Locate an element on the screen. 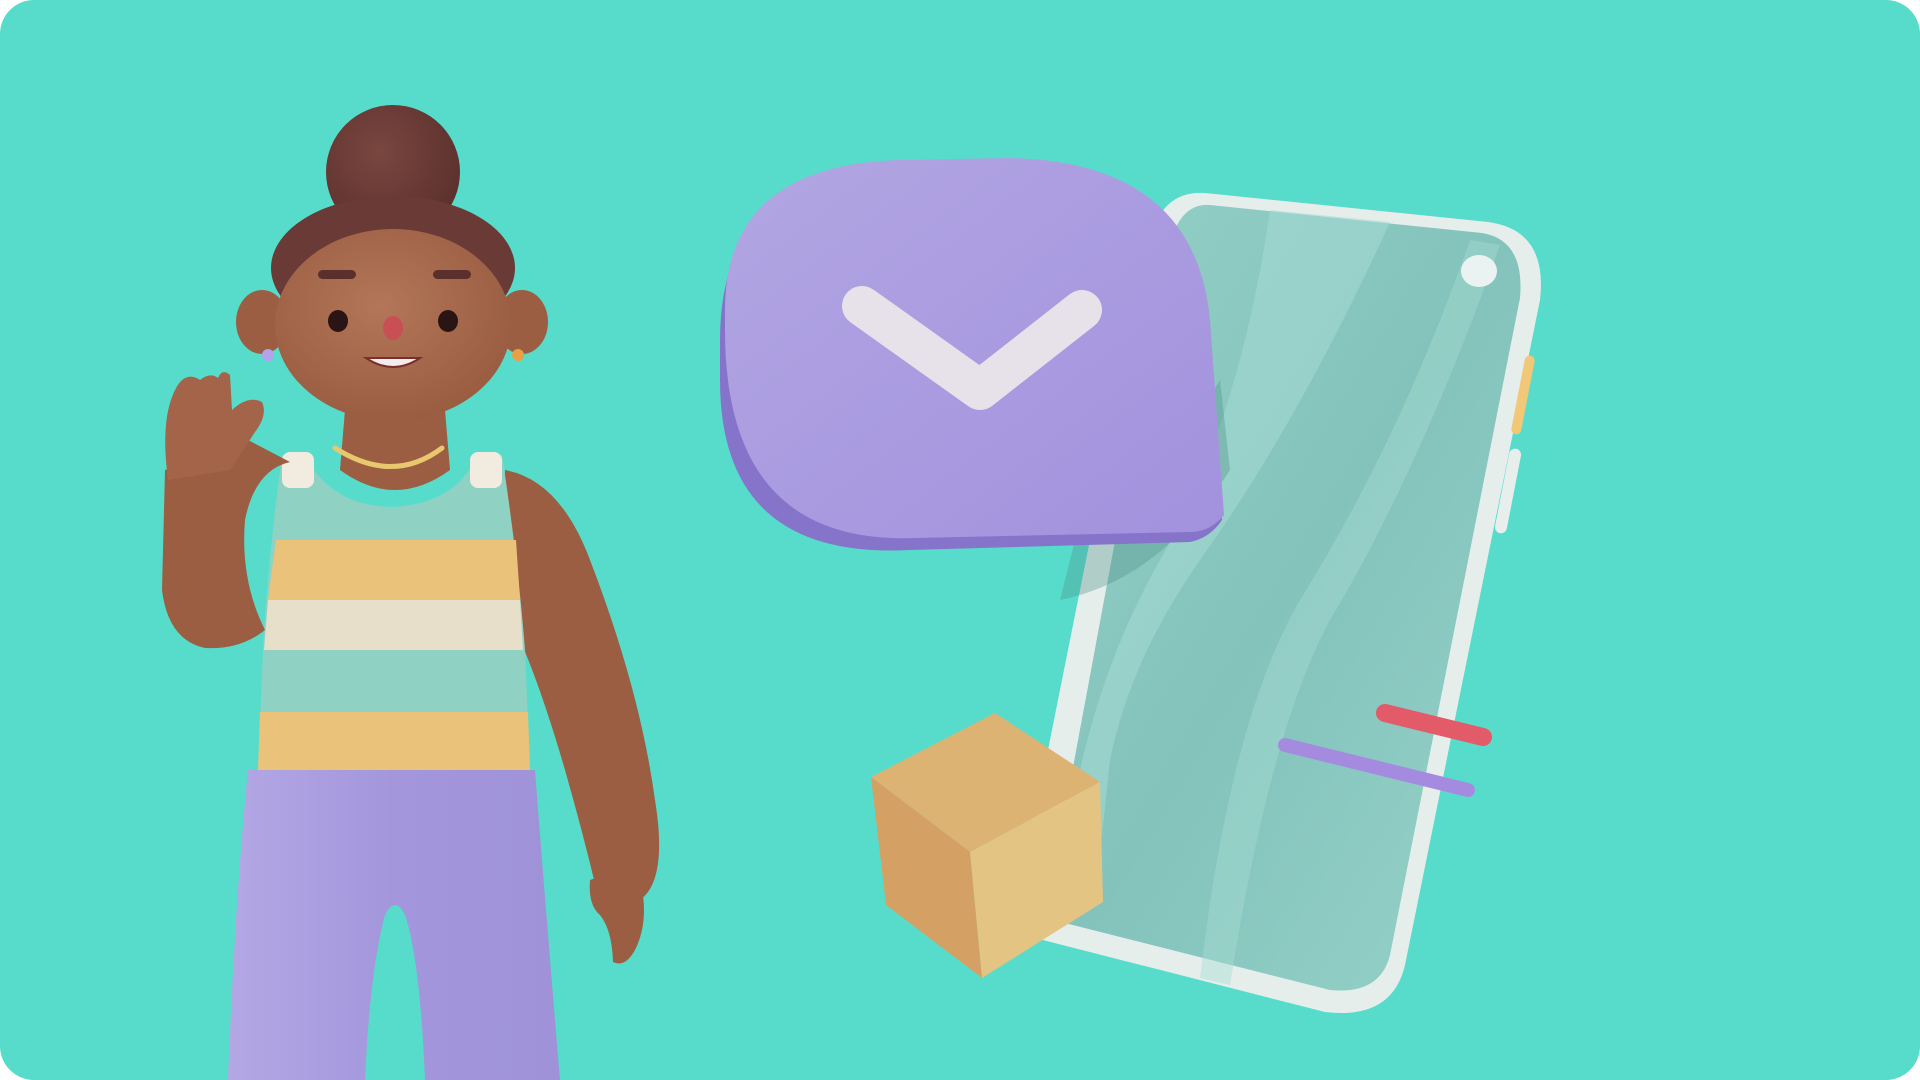 This screenshot has height=1080, width=1920. eye-left is located at coordinates (338, 321).